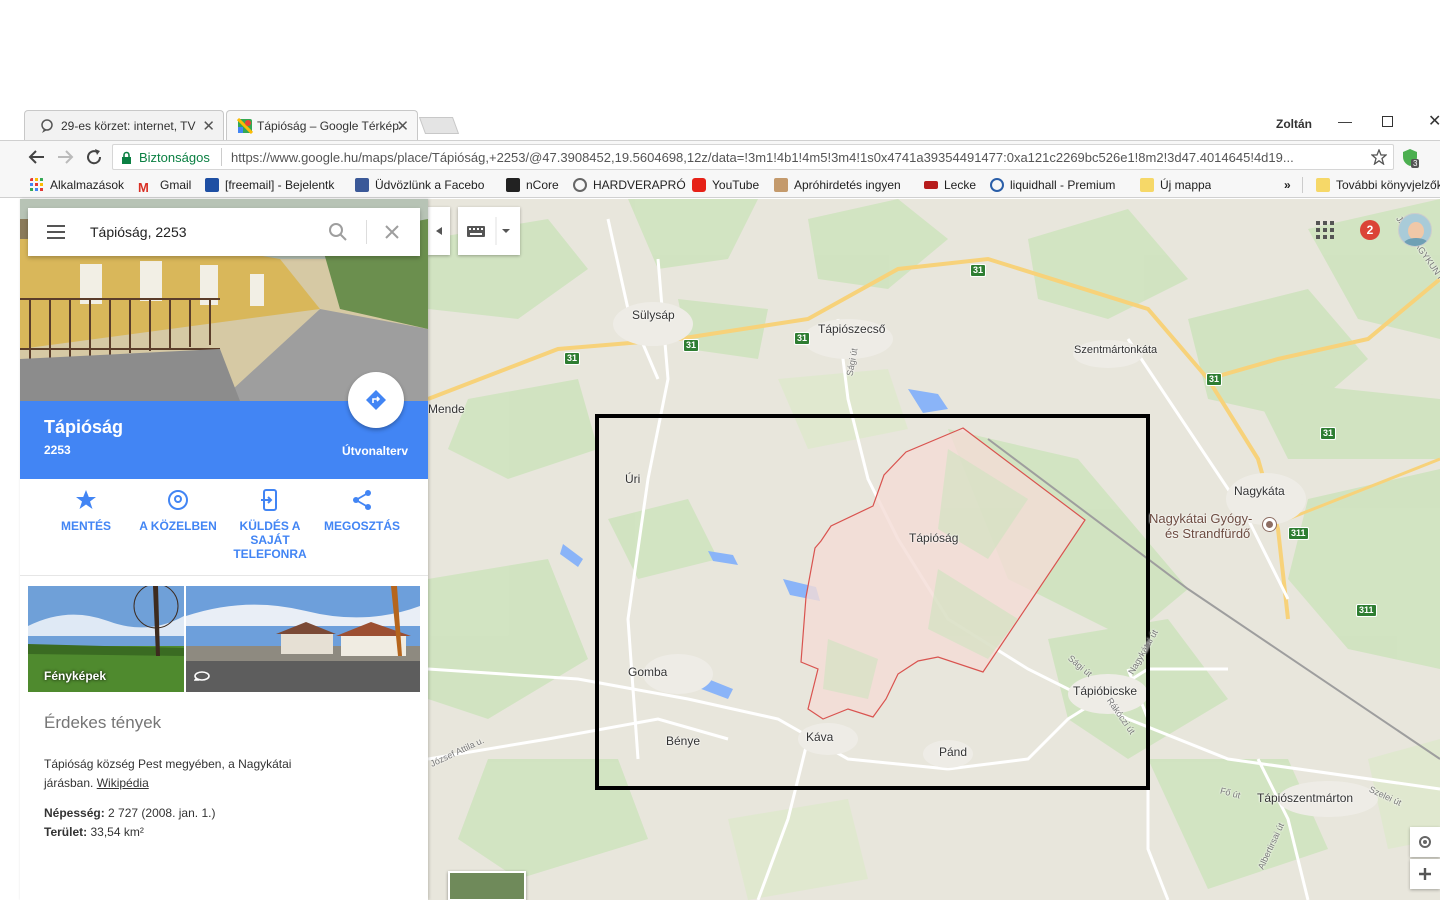  I want to click on google-maps-icon, so click(245, 126).